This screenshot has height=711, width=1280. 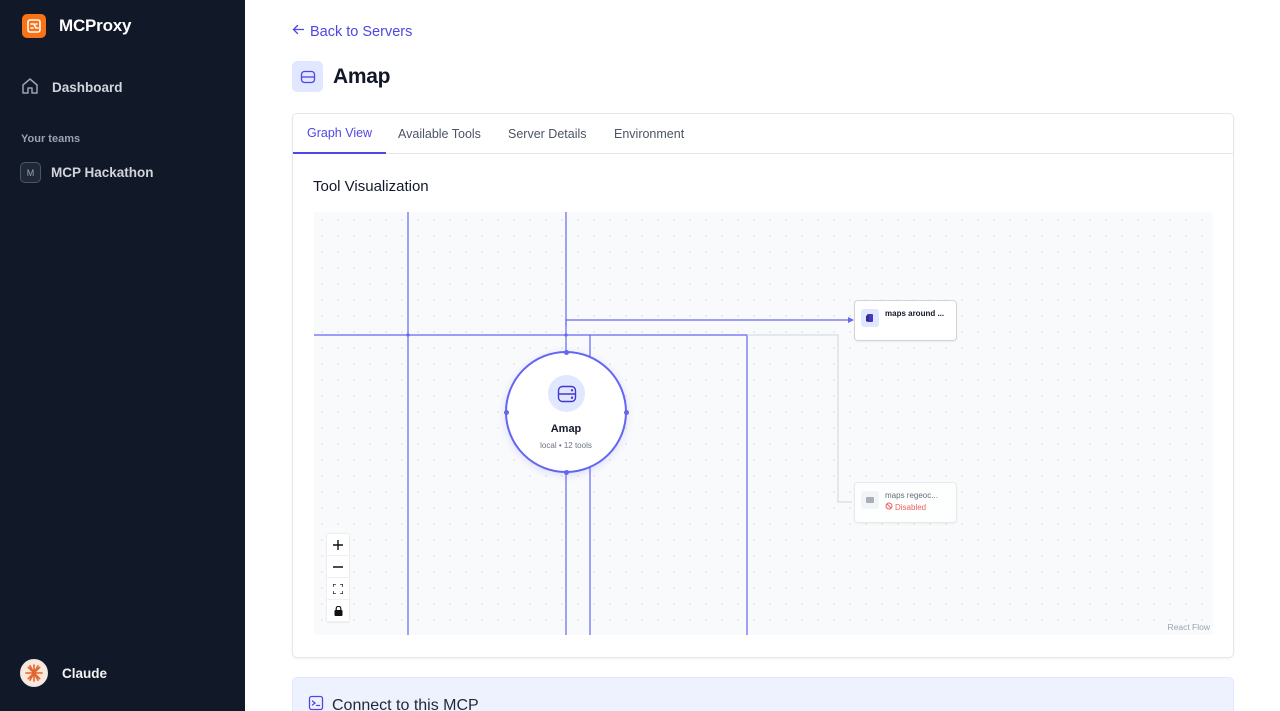 I want to click on sidebar-item-dashboard: Dashboard, so click(x=71, y=87).